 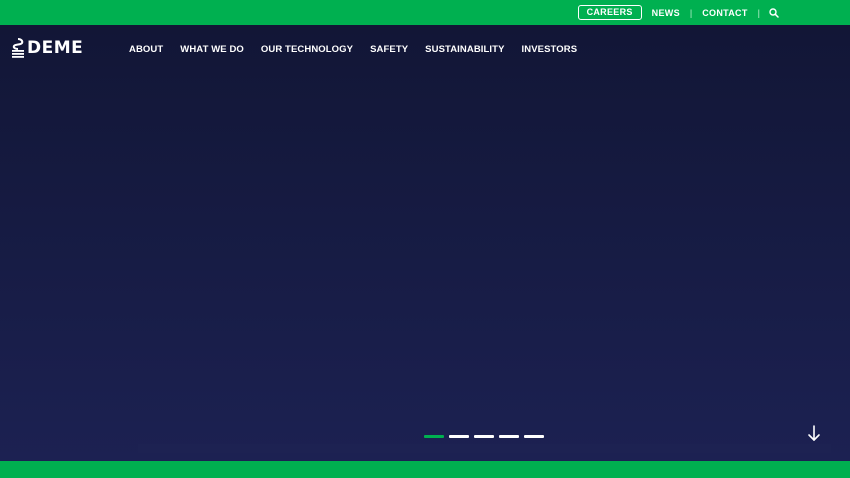 I want to click on slide-indicators, so click(x=486, y=436).